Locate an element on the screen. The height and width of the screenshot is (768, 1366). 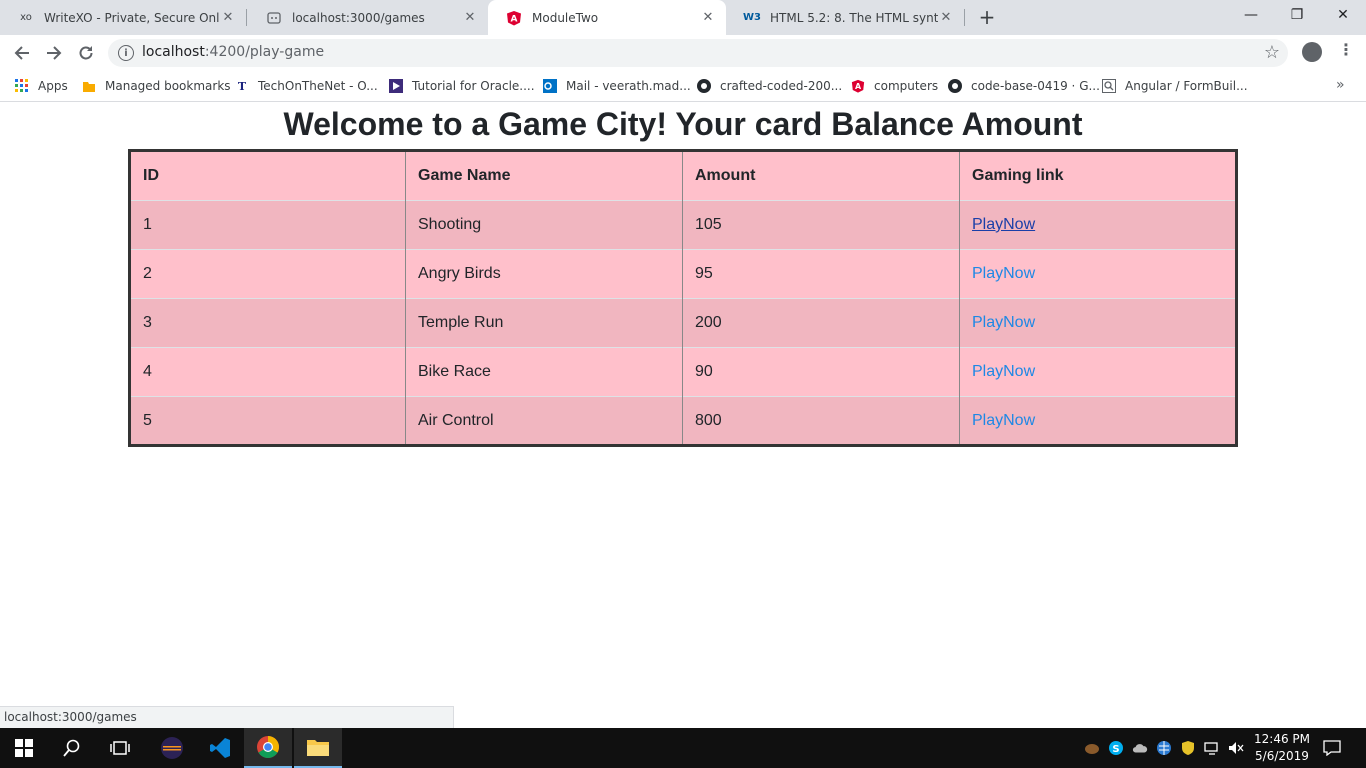
apps-grid-icon is located at coordinates (22, 86).